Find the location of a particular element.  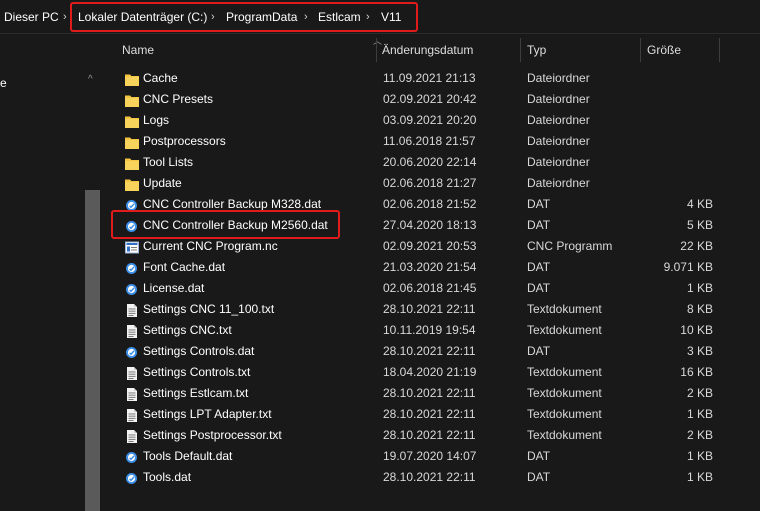

nav-collapse-chevron-icon: ^ is located at coordinates (90, 79).